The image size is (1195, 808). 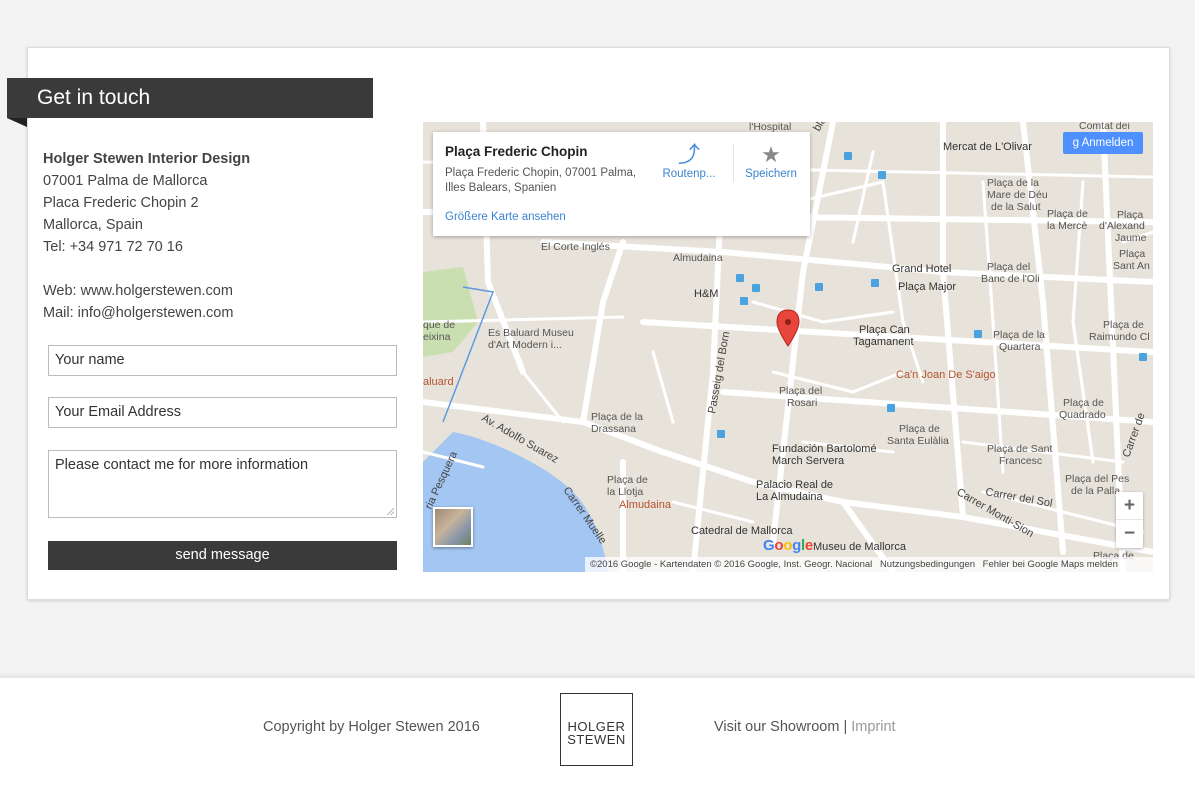 I want to click on map-label: de la Palla, so click(x=1095, y=491).